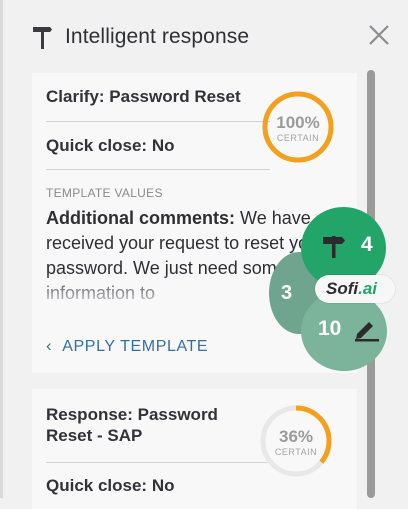 Image resolution: width=408 pixels, height=509 pixels. I want to click on brand-name: Sofi, so click(342, 288).